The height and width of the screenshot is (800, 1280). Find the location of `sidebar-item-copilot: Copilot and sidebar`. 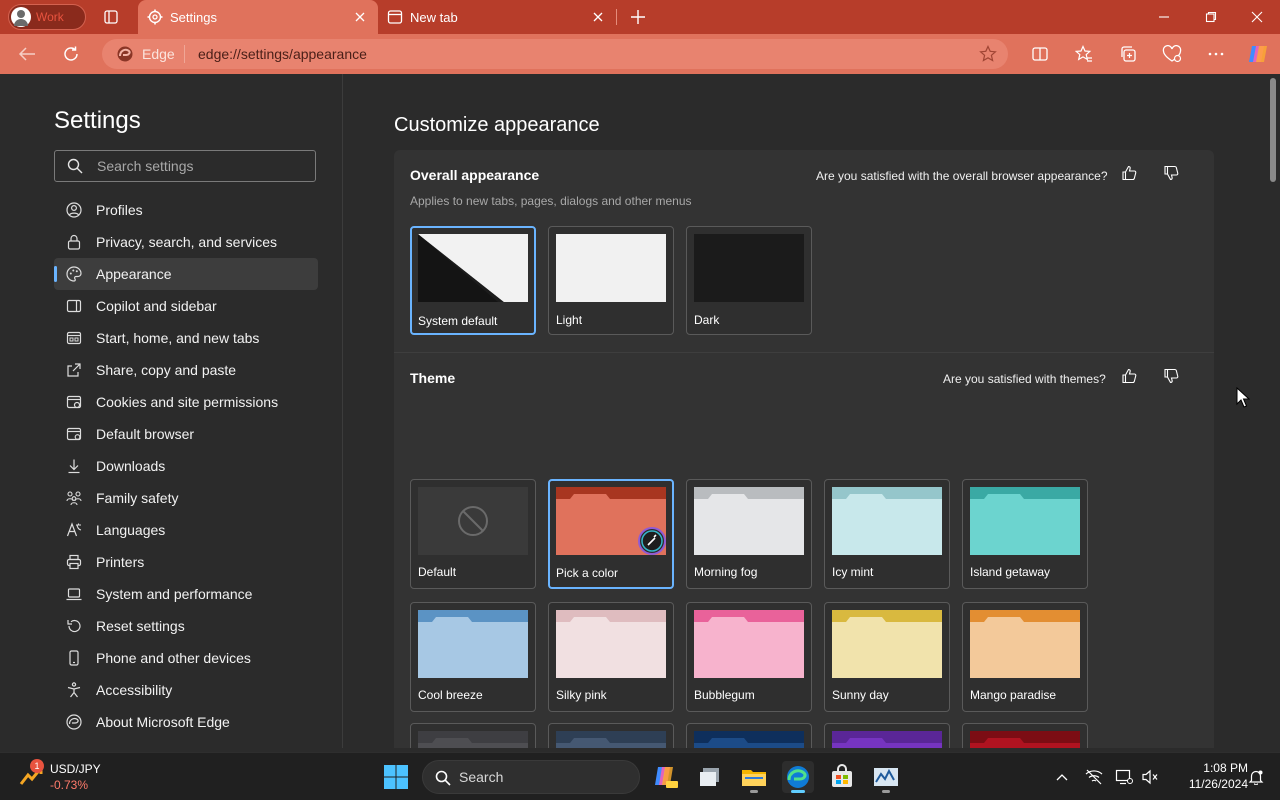

sidebar-item-copilot: Copilot and sidebar is located at coordinates (186, 306).